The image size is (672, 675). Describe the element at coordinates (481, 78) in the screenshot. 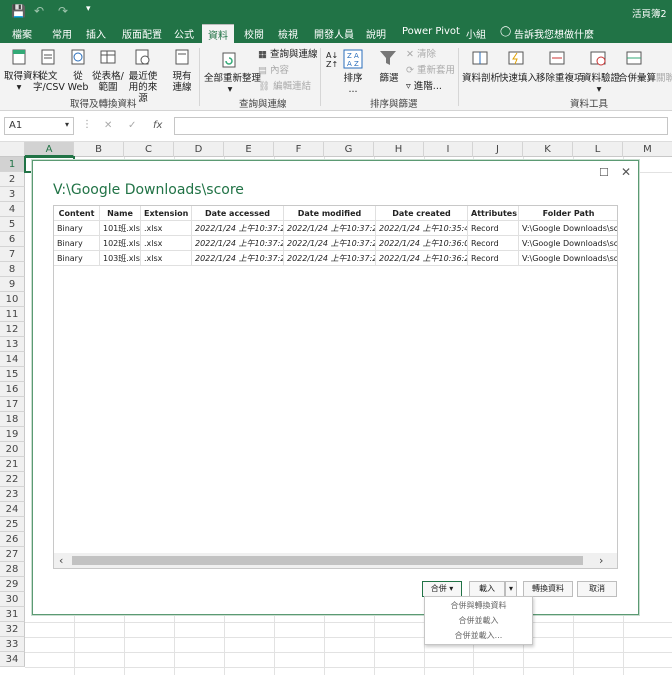

I see `text-to-columns-button: 資料剖析` at that location.